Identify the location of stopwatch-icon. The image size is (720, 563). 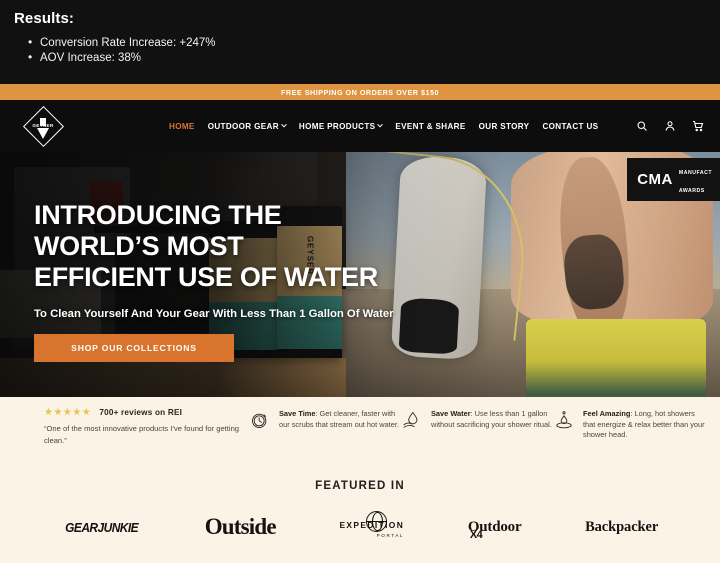
(261, 422).